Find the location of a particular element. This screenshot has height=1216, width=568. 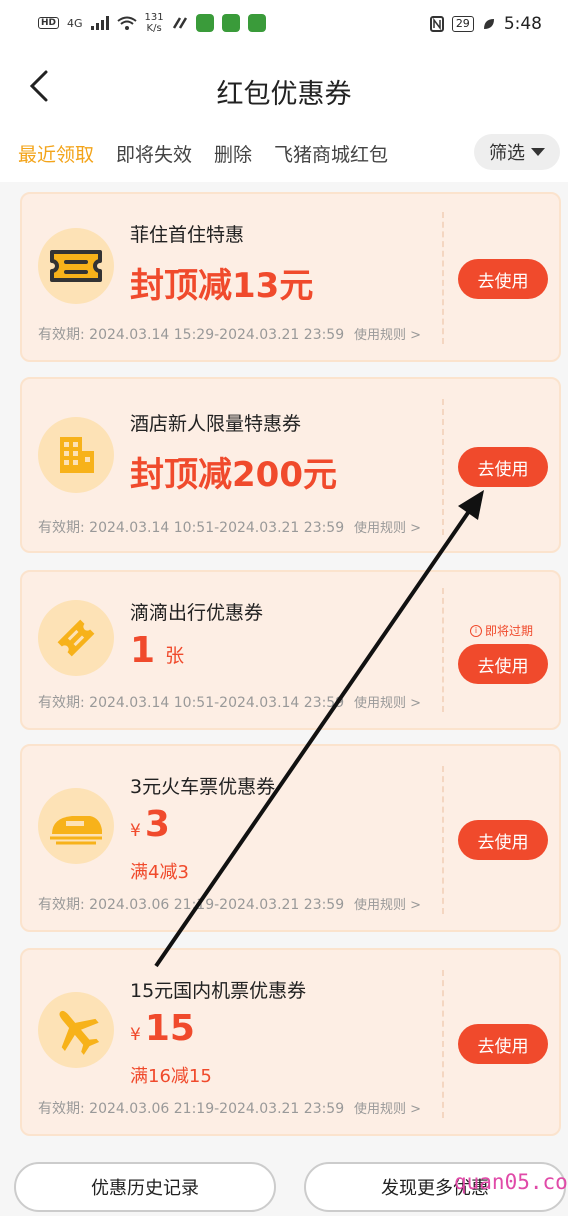

history-button: 优惠历史记录 is located at coordinates (145, 1187).